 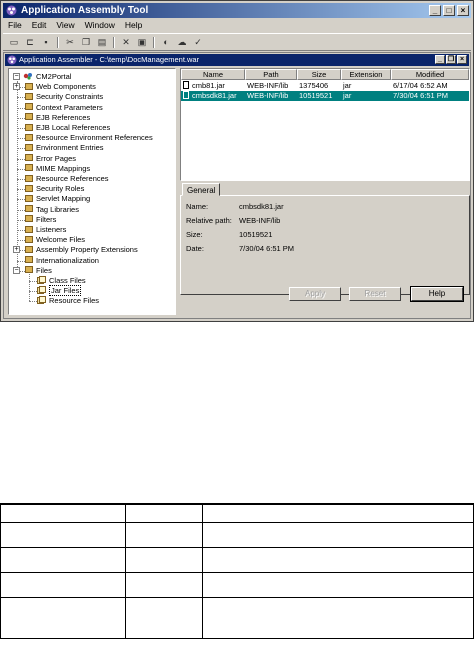 I want to click on verify-icon: ✓, so click(x=198, y=42).